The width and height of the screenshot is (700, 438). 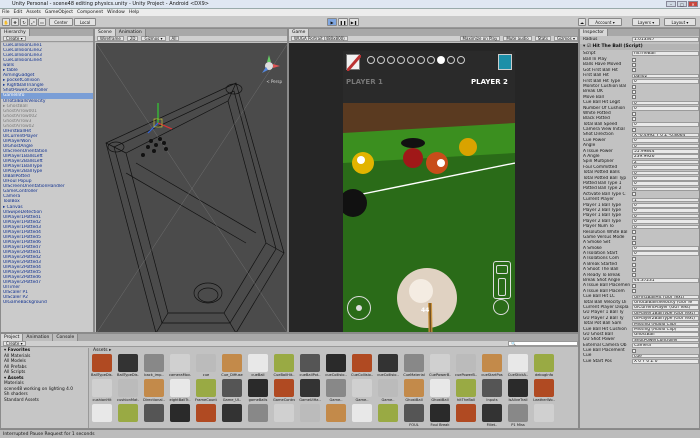 I want to click on menu-help: Help, so click(x=134, y=12).